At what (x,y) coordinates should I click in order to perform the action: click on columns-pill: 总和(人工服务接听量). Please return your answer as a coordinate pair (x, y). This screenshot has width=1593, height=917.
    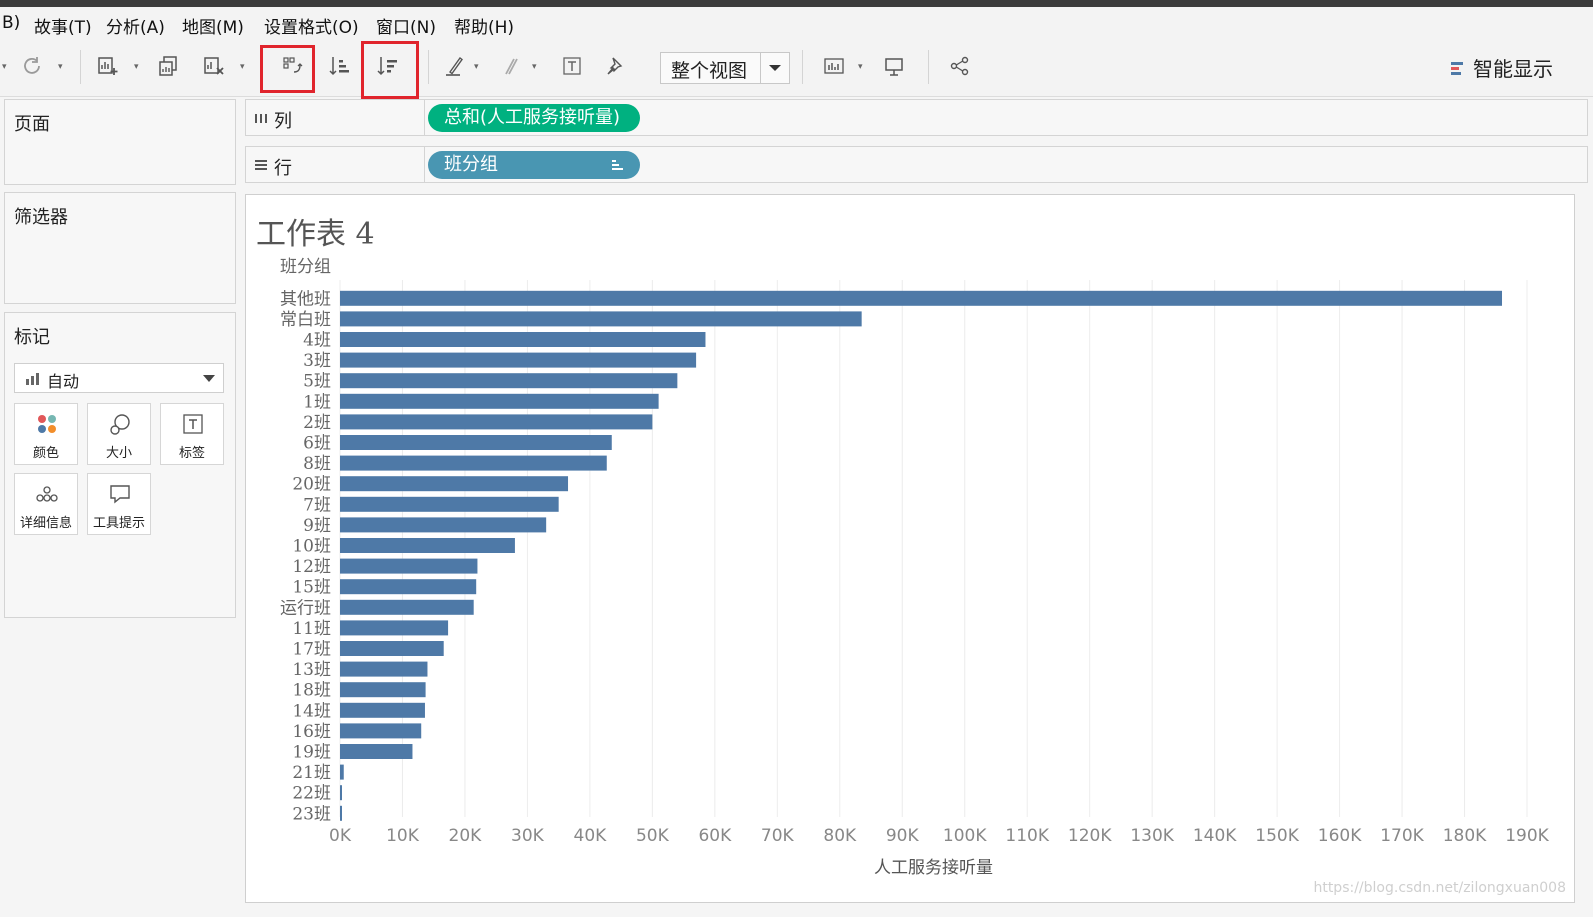
    Looking at the image, I should click on (534, 118).